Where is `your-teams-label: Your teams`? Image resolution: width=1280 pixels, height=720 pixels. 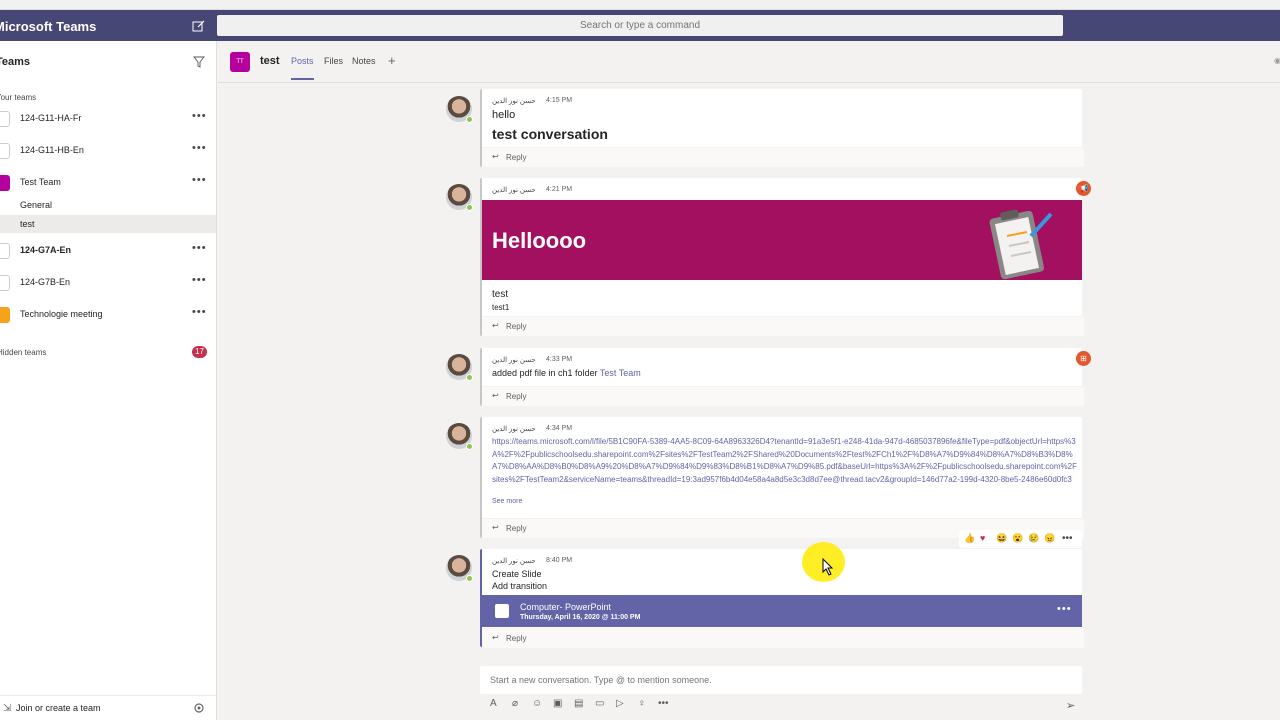
your-teams-label: Your teams is located at coordinates (18, 97).